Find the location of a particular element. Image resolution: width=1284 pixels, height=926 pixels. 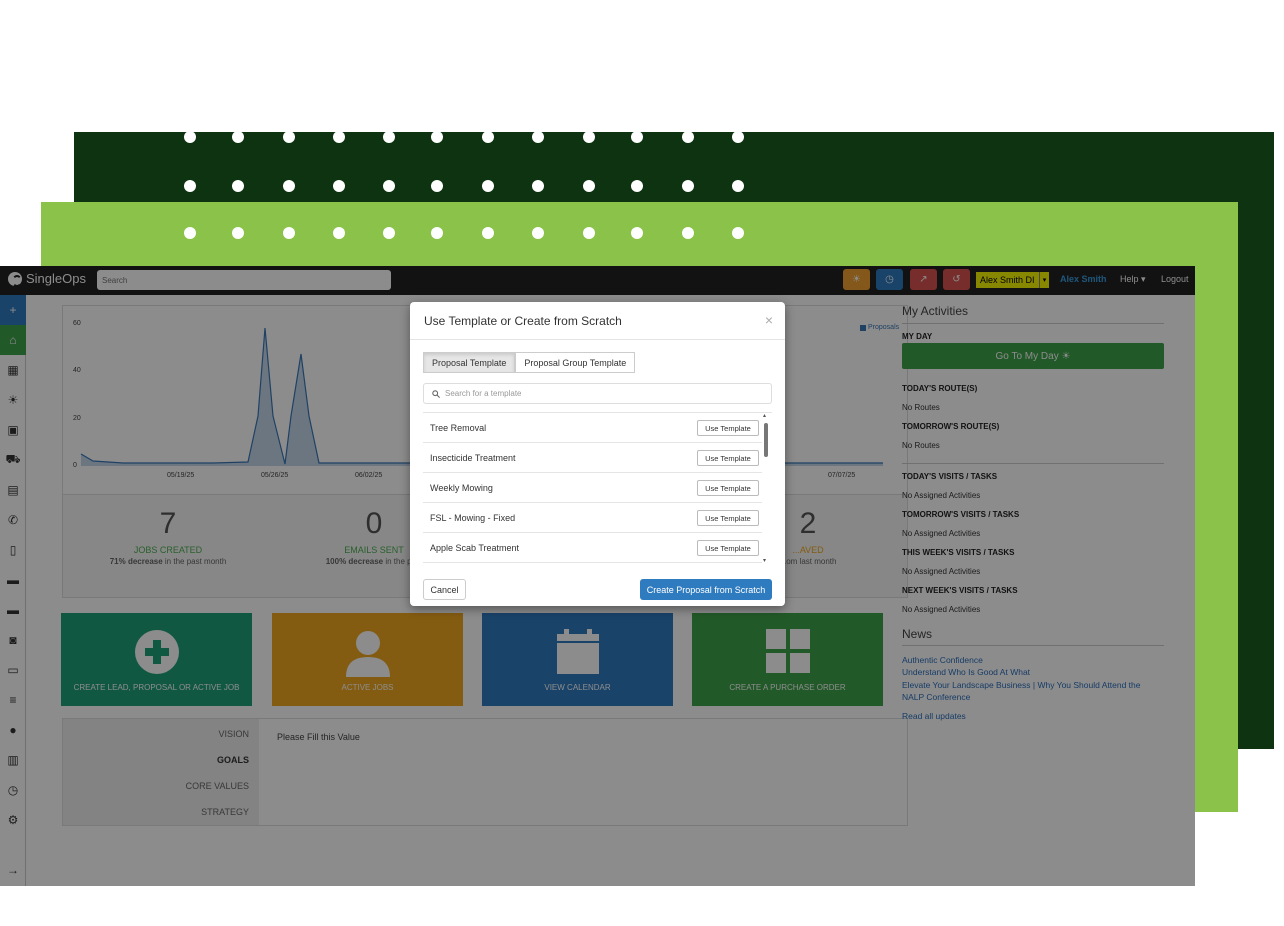

scroll-up-icon: ▴ is located at coordinates (764, 415).